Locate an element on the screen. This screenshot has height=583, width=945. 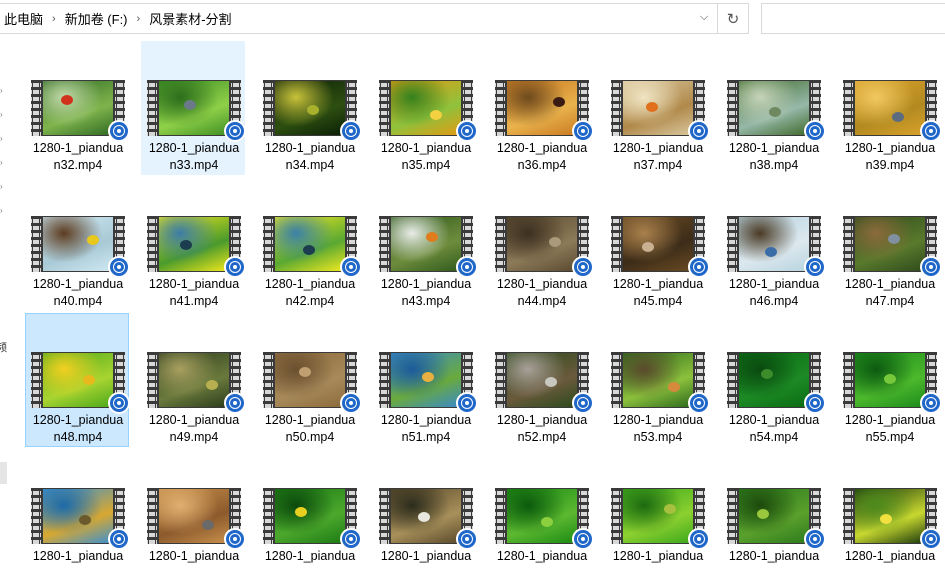
refresh-icon: ↻ is located at coordinates (733, 18).